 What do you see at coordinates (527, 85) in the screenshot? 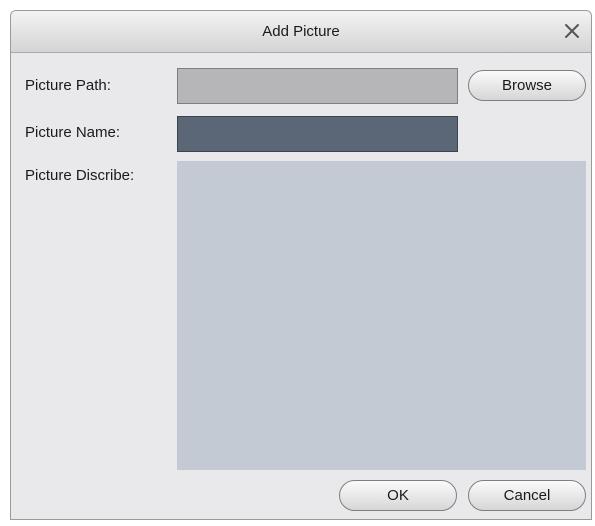
I see `browse-button: Browse` at bounding box center [527, 85].